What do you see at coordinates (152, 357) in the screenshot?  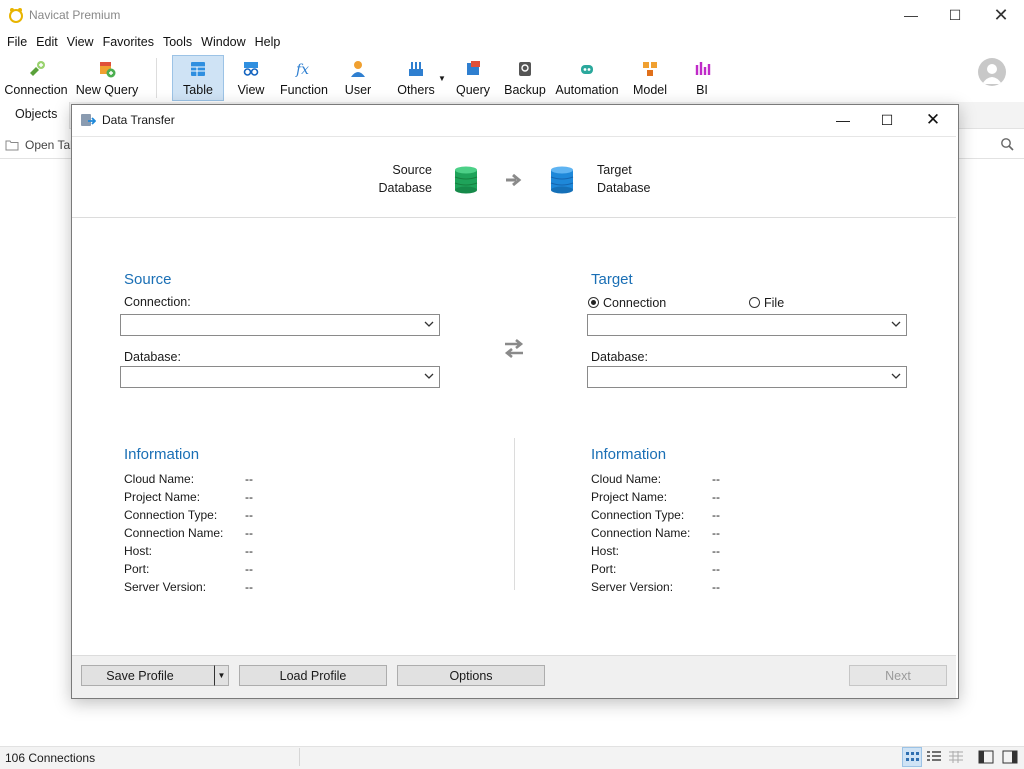 I see `source-database-label: Database:` at bounding box center [152, 357].